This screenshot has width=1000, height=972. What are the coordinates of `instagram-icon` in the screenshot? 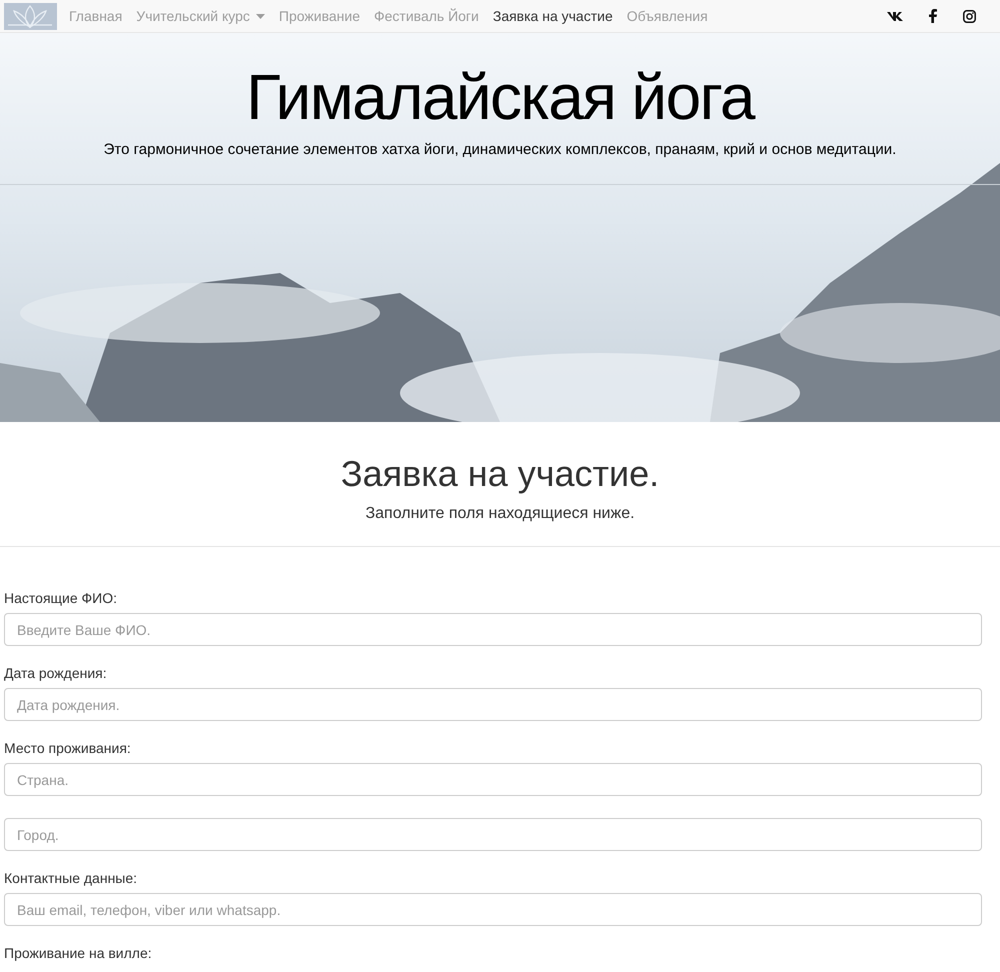 It's located at (969, 16).